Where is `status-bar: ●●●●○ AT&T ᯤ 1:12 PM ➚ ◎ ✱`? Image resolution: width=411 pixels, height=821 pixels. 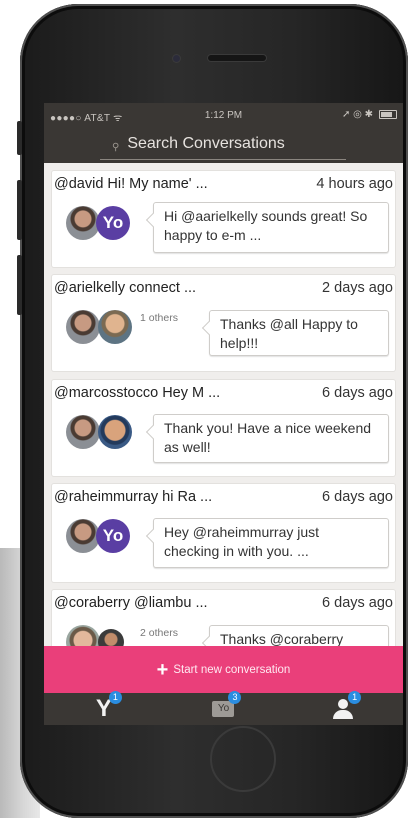 status-bar: ●●●●○ AT&T ᯤ 1:12 PM ➚ ◎ ✱ is located at coordinates (223, 115).